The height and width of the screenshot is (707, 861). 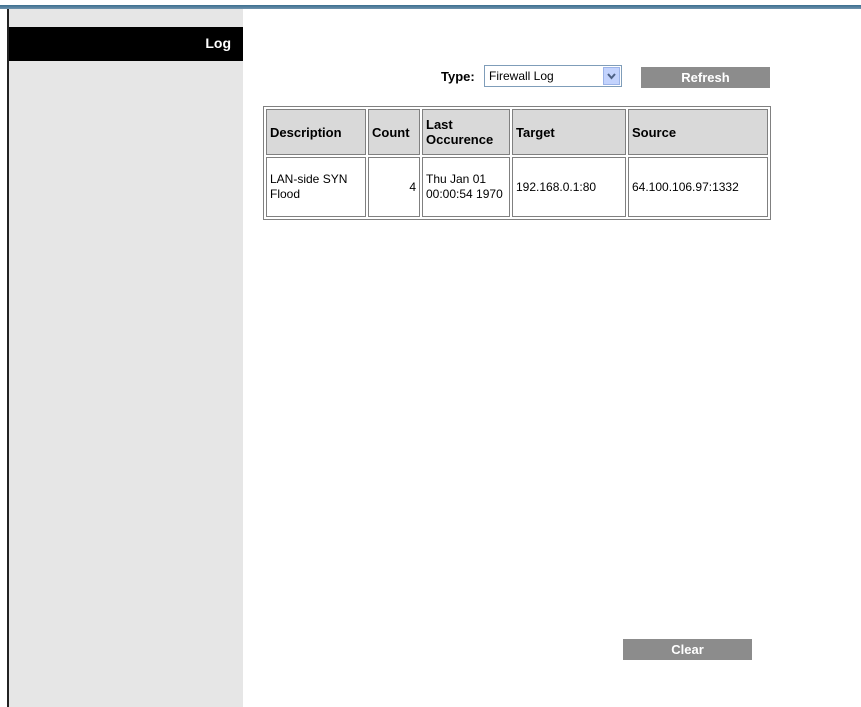 I want to click on header-source: Source, so click(x=698, y=132).